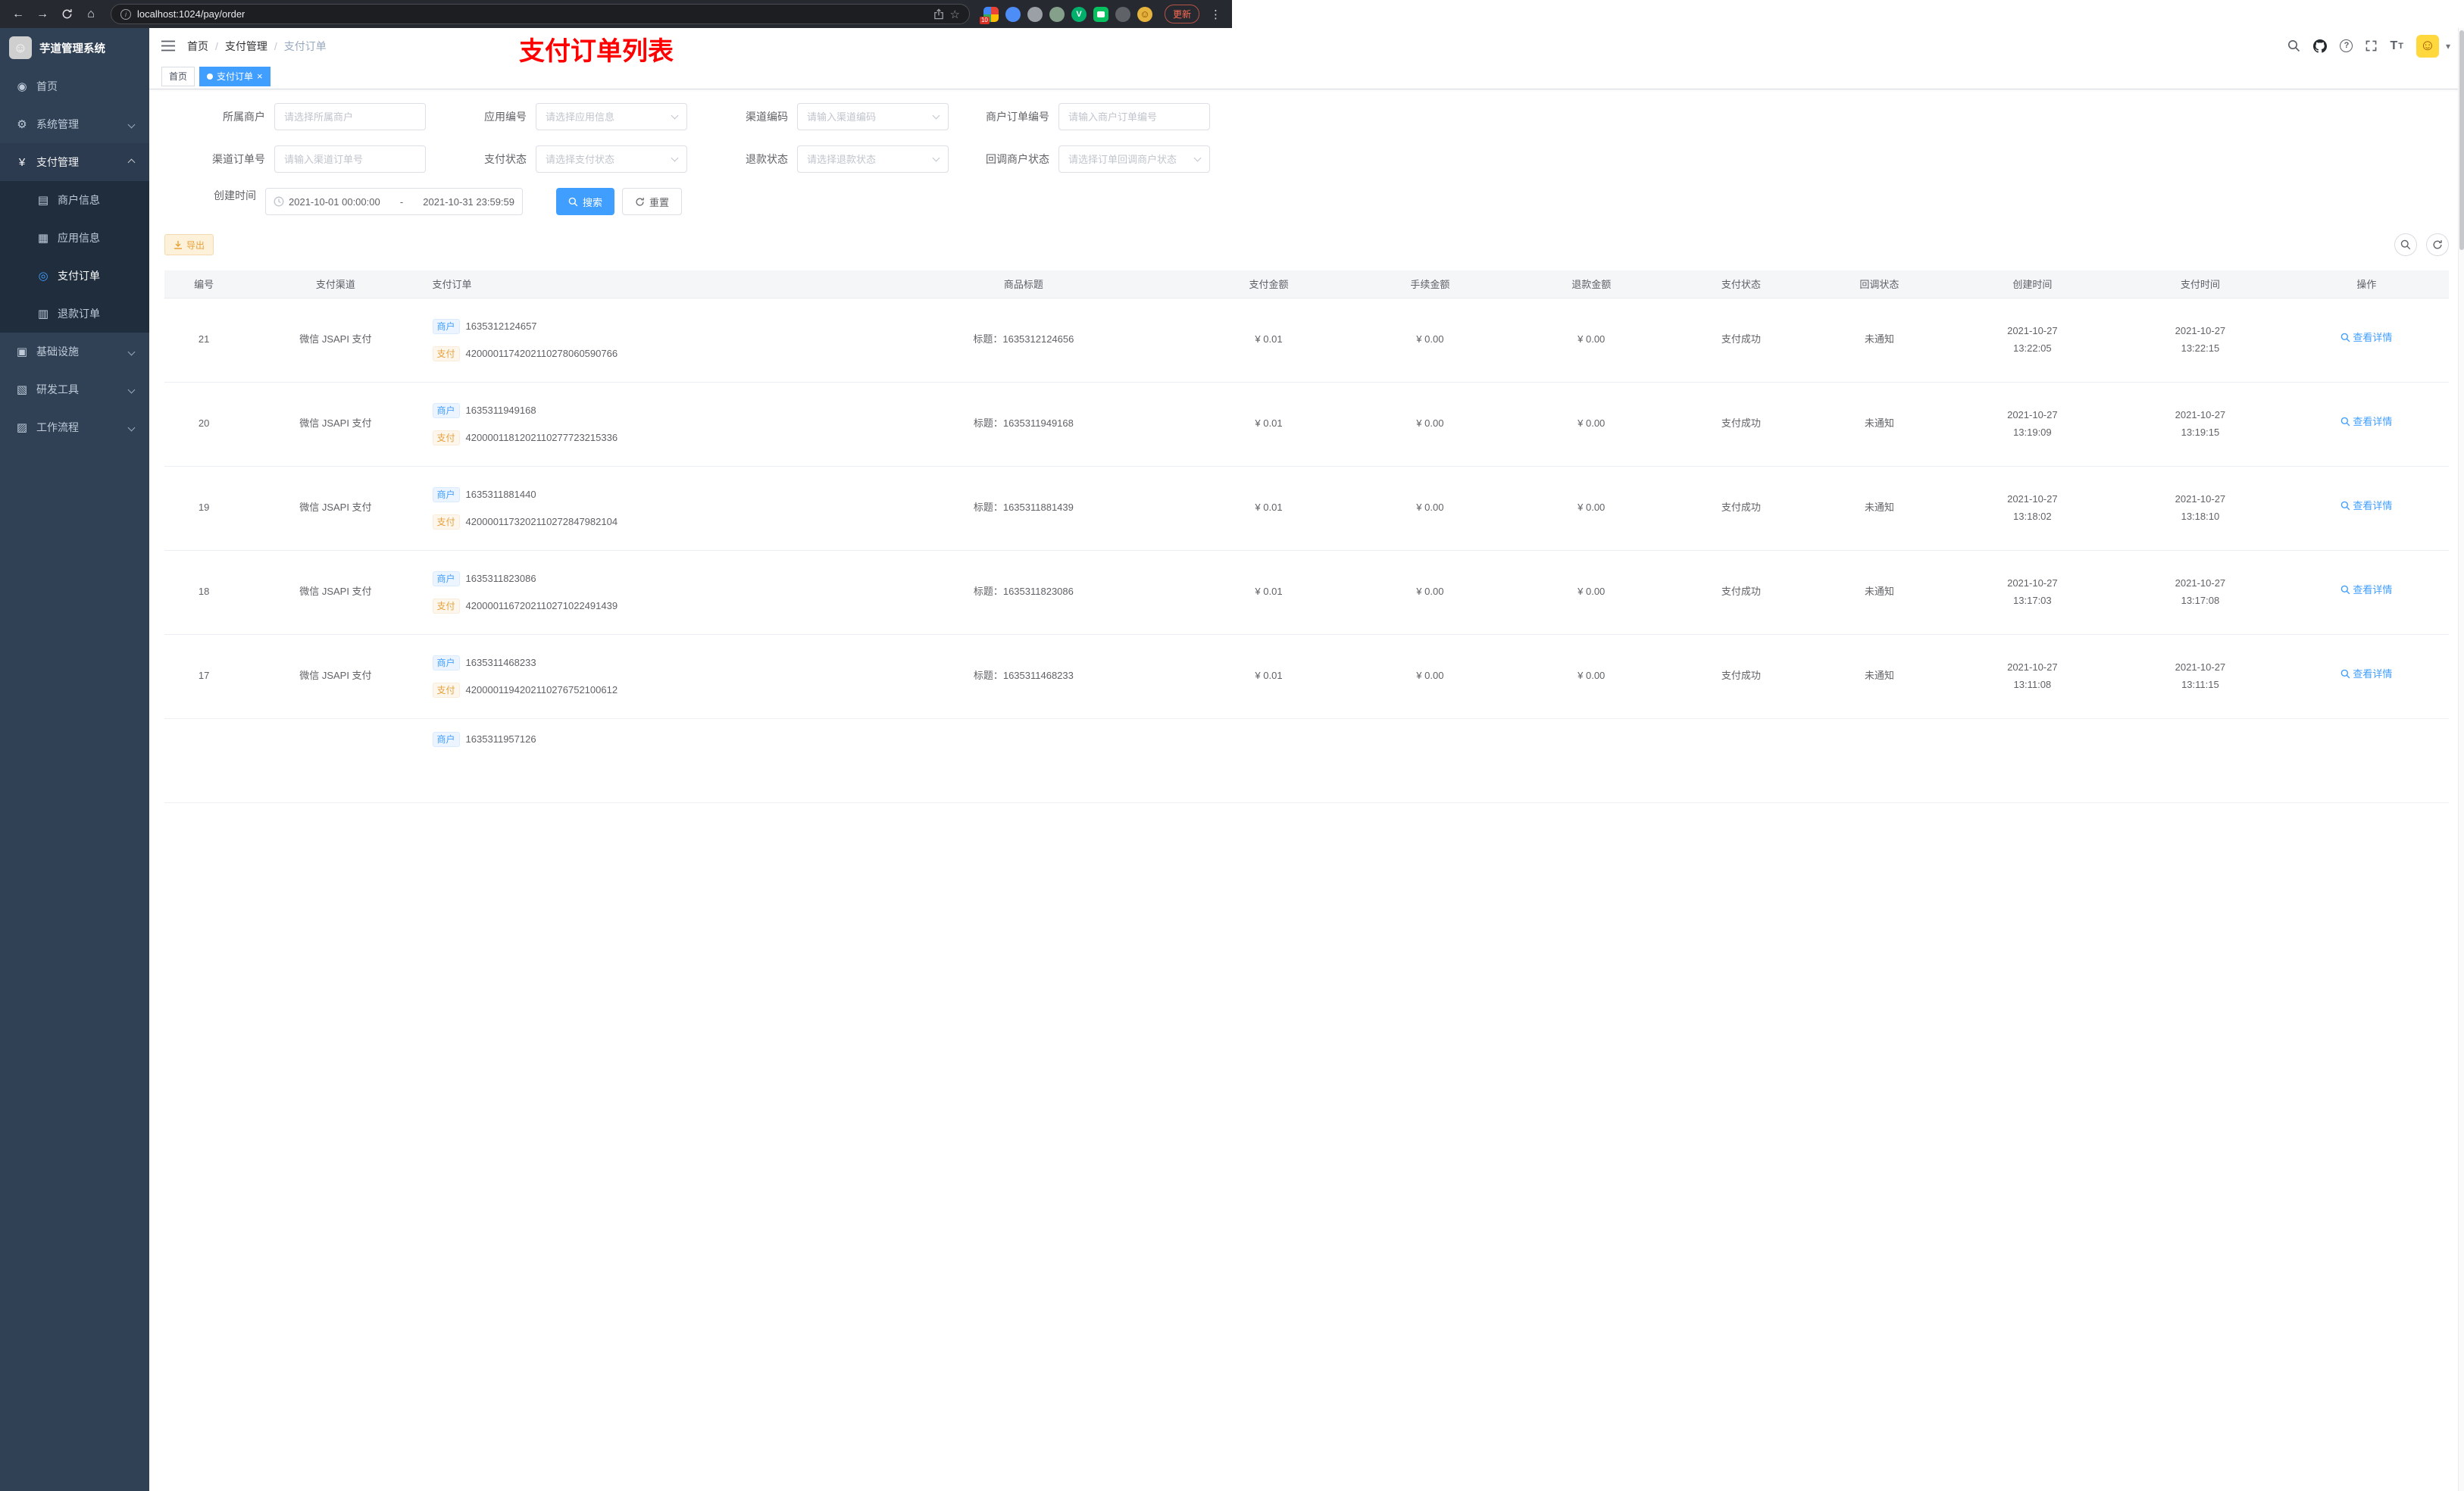  I want to click on breadcrumb-home: 首页, so click(197, 46).